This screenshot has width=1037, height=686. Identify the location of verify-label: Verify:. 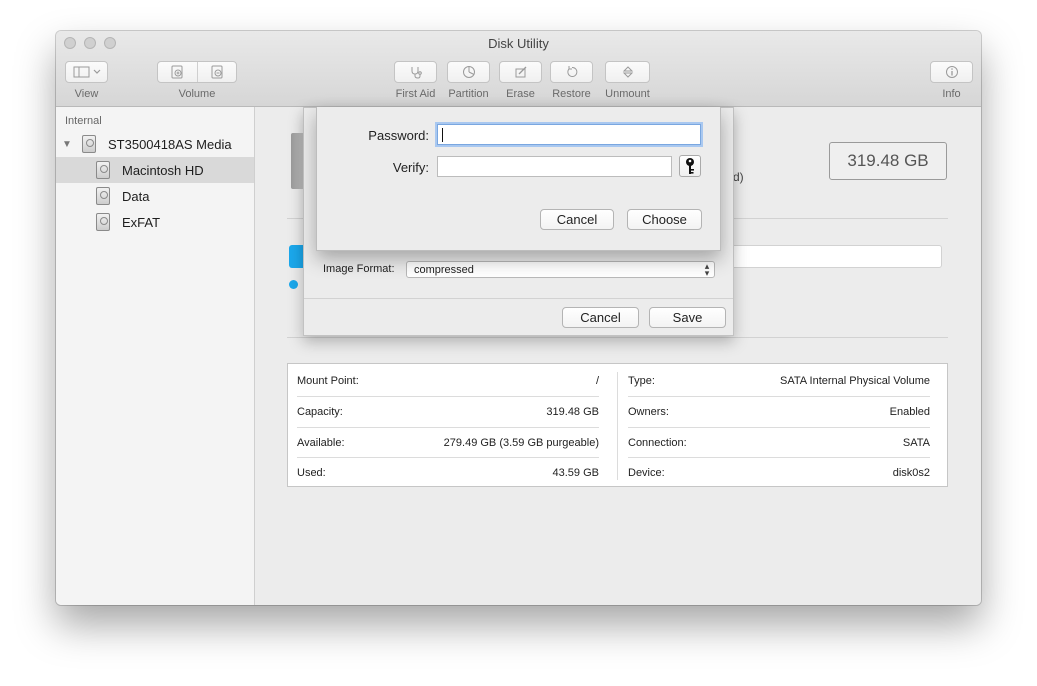
(410, 167).